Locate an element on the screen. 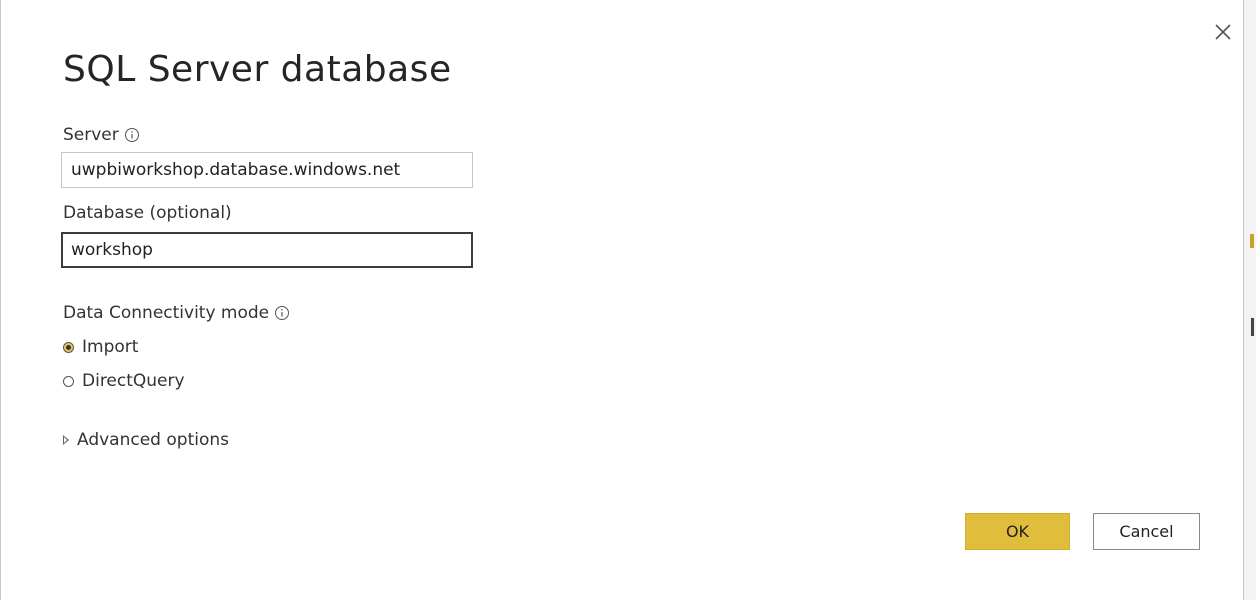 The height and width of the screenshot is (600, 1256). background-window-edge is located at coordinates (1250, 300).